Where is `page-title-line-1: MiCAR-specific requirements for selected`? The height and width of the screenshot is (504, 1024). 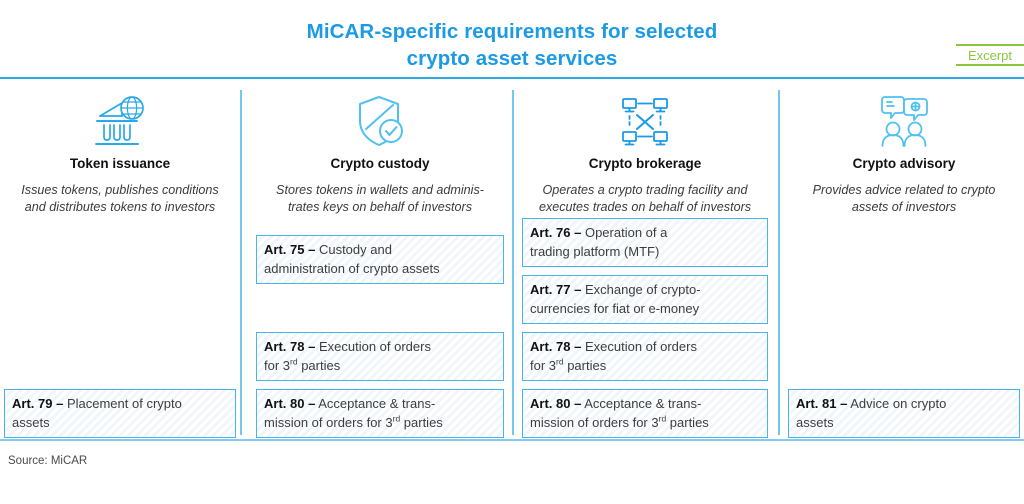
page-title-line-1: MiCAR-specific requirements for selected is located at coordinates (512, 31).